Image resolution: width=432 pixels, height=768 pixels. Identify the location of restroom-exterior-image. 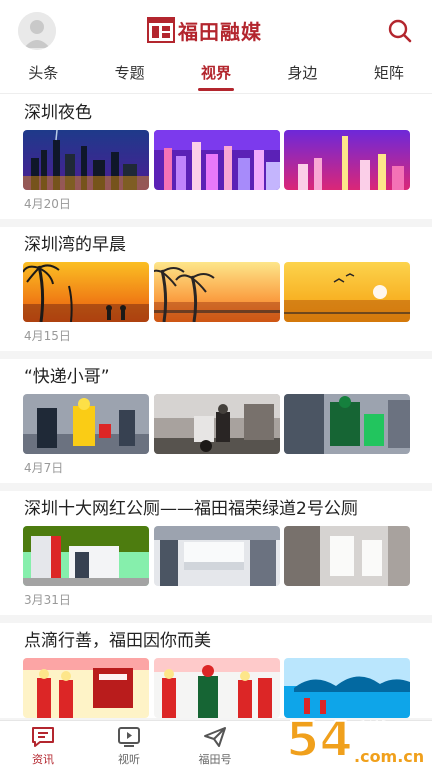
(86, 556).